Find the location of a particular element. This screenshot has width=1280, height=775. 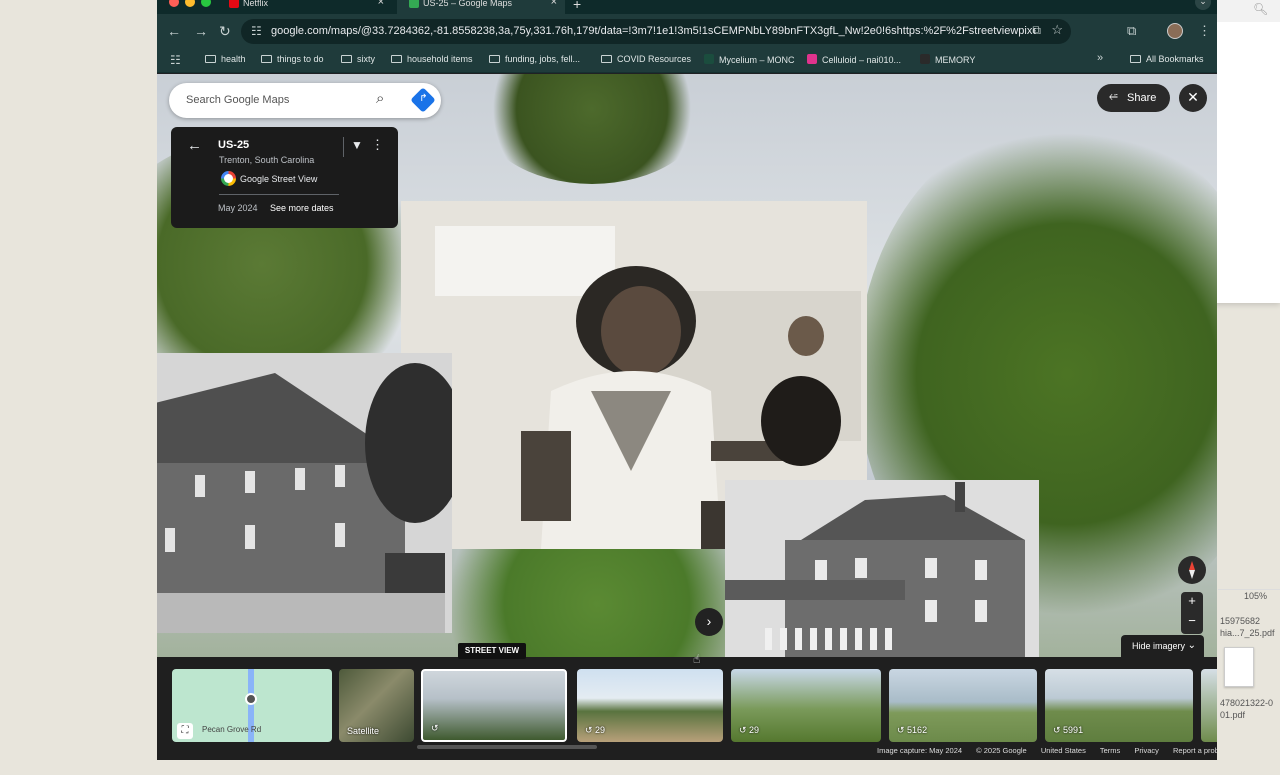

file-label-2: 478021322-0 01.pdf is located at coordinates (1246, 709).